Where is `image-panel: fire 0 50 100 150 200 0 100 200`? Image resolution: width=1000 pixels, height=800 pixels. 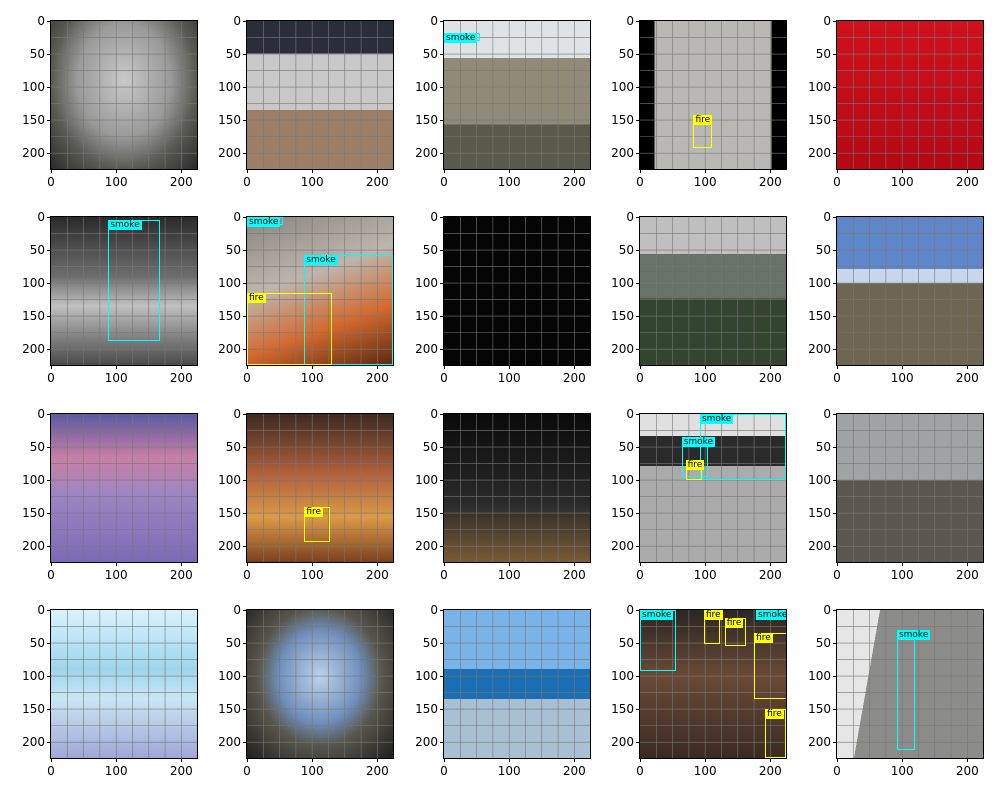
image-panel: fire 0 50 100 150 200 0 100 200 is located at coordinates (688, 98).